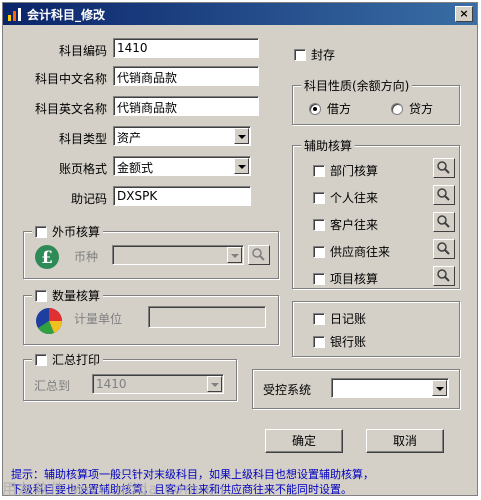  I want to click on type-label: 科目类型, so click(82, 139).